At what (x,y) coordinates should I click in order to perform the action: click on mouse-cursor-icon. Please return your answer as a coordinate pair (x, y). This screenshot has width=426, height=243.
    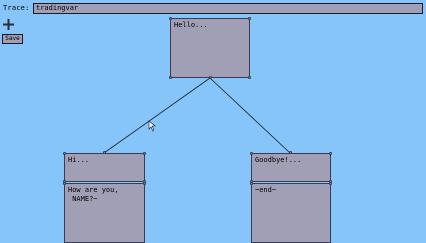
    Looking at the image, I should click on (152, 126).